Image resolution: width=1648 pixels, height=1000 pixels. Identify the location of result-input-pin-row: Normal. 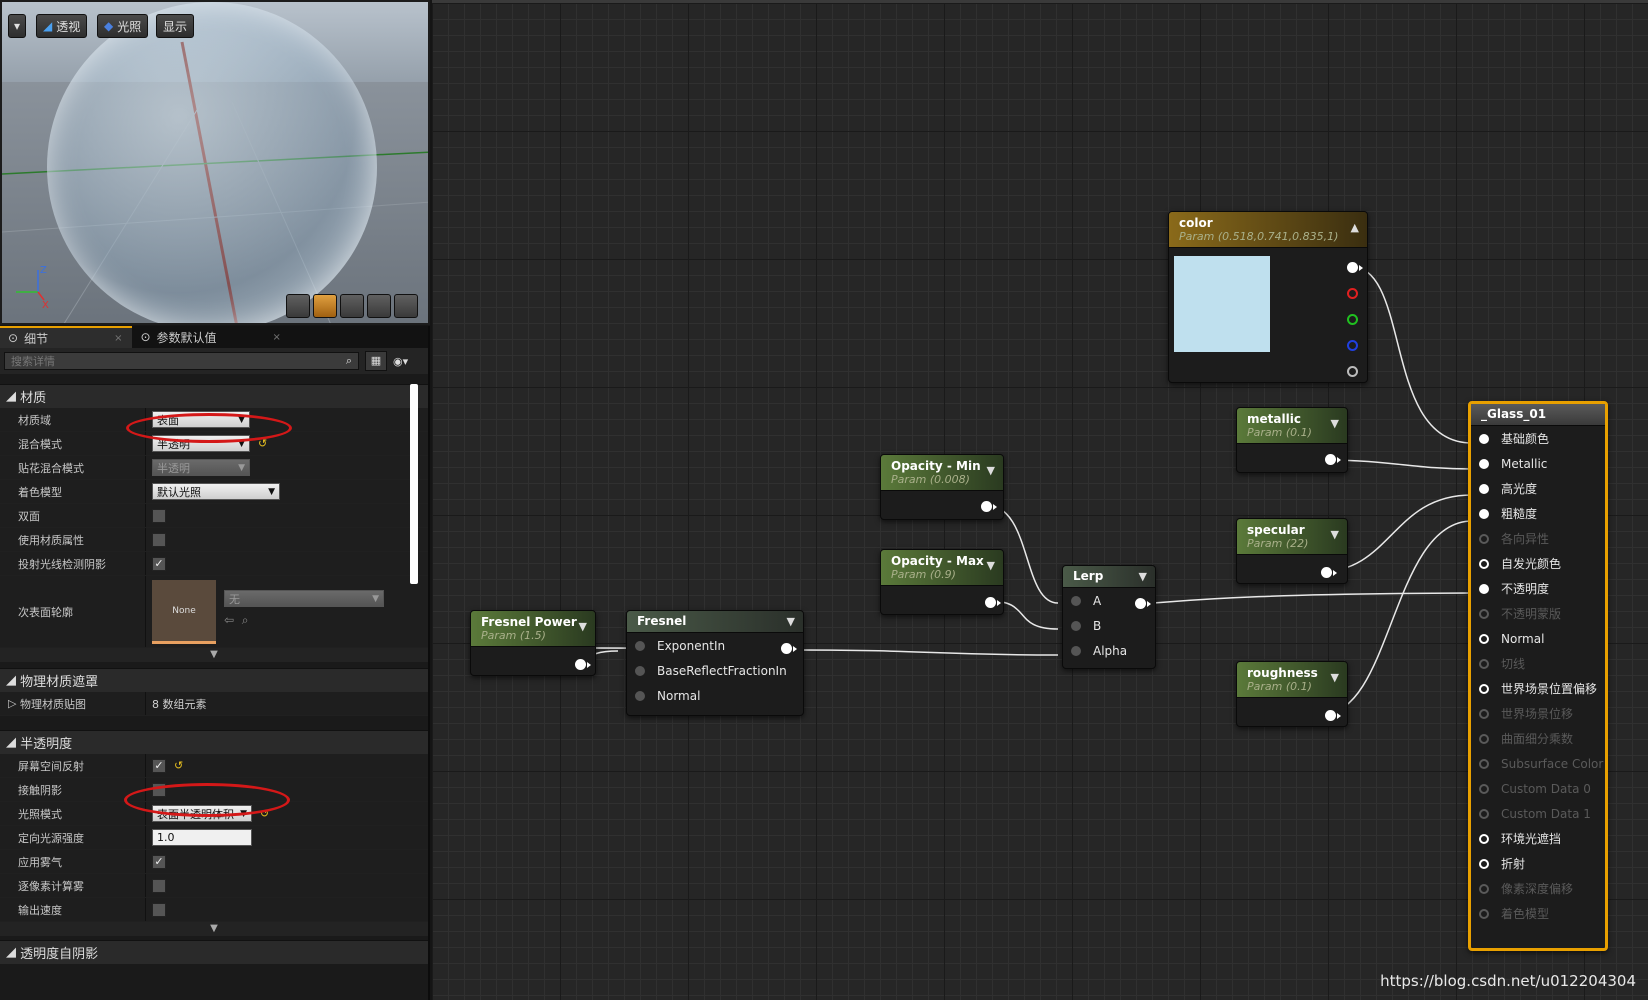
(1538, 638).